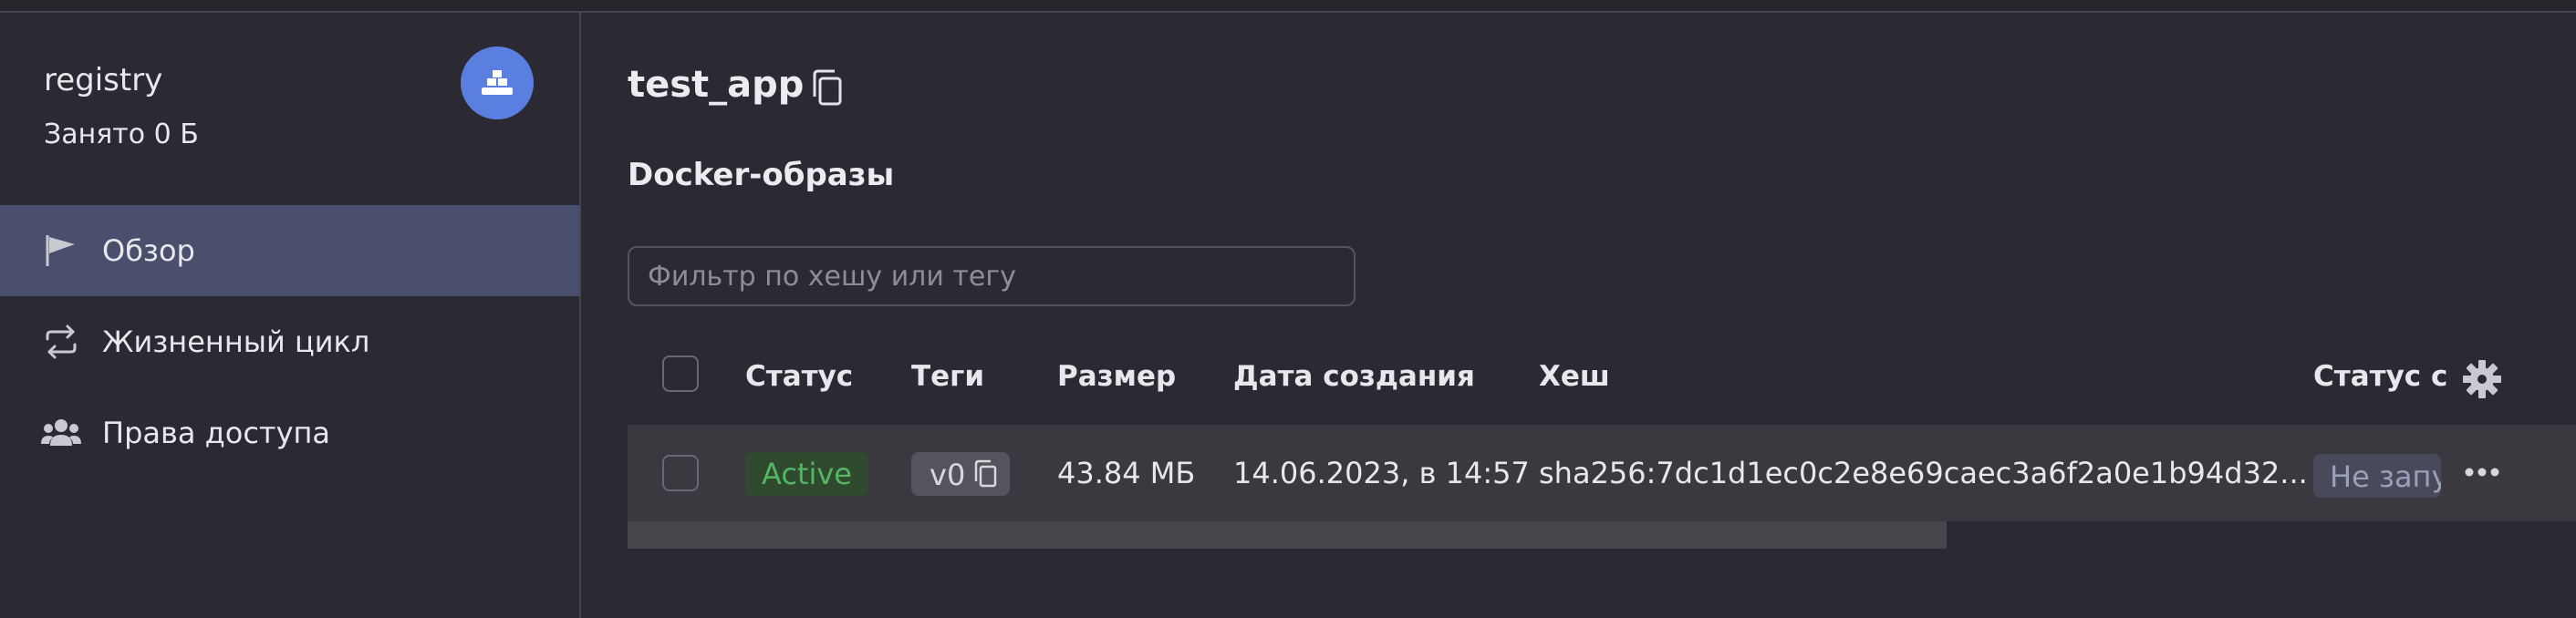 The image size is (2576, 618). I want to click on column-header-status: Статус, so click(799, 376).